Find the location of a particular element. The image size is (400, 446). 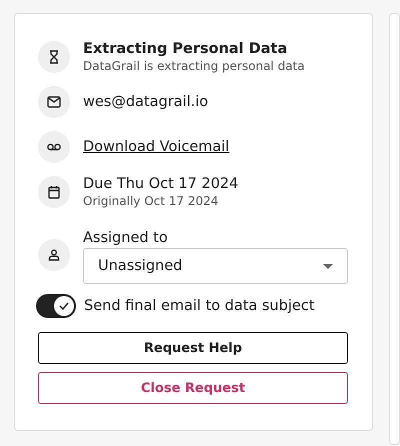

toggle-label: Send final email to data subject is located at coordinates (199, 306).